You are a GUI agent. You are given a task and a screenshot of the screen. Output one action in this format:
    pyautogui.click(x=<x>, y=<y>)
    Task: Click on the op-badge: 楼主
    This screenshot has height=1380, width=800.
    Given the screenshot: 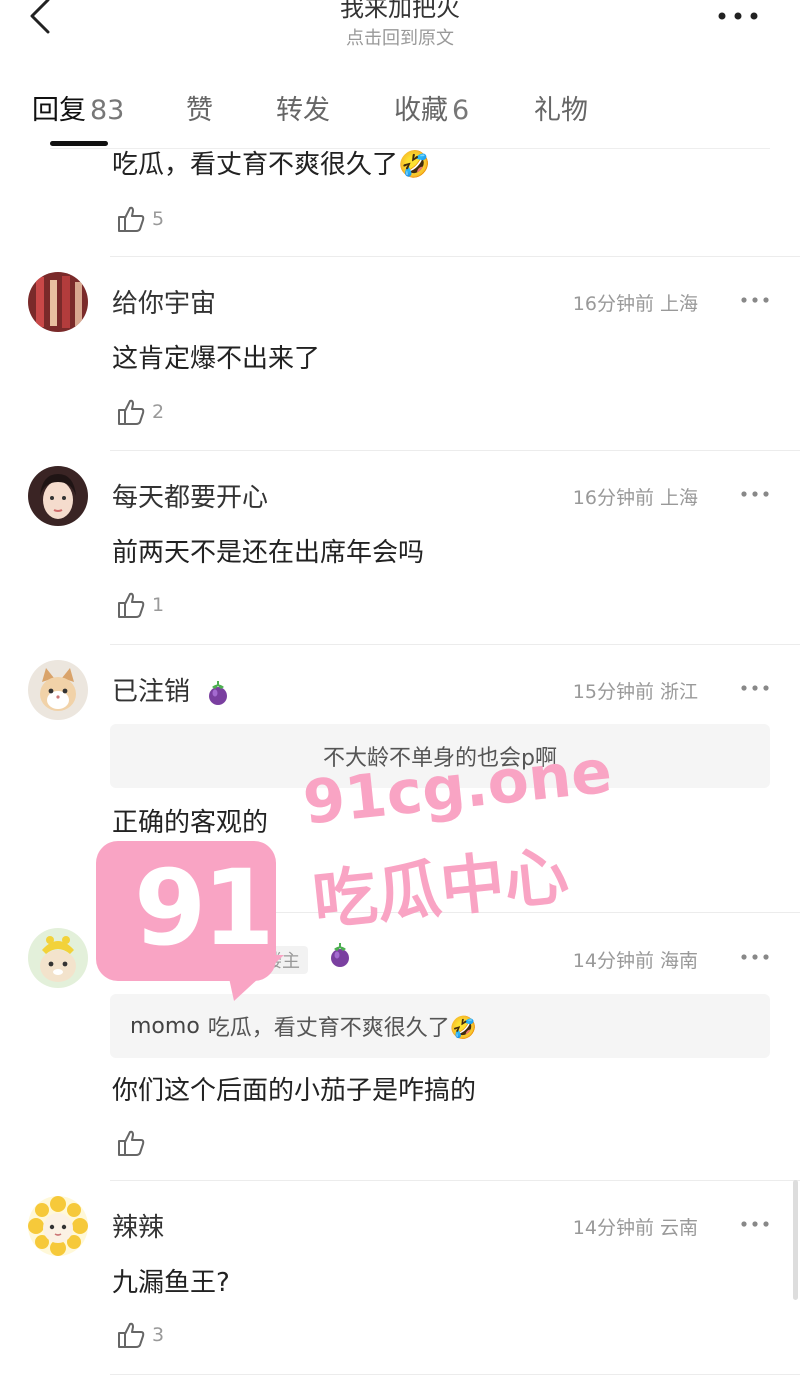 What is the action you would take?
    pyautogui.click(x=282, y=960)
    